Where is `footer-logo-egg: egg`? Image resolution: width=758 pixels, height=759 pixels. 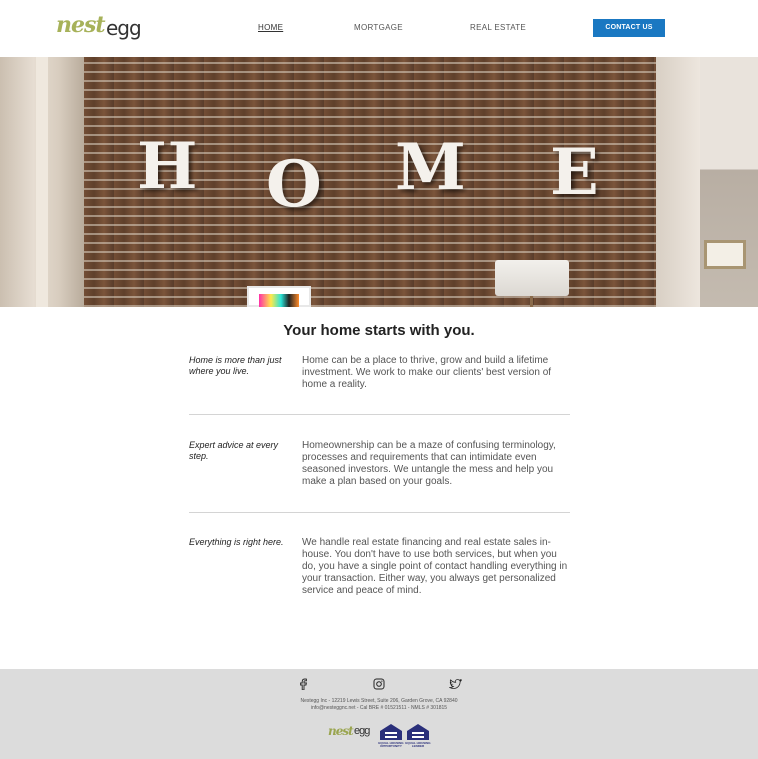
footer-logo-egg: egg is located at coordinates (362, 731).